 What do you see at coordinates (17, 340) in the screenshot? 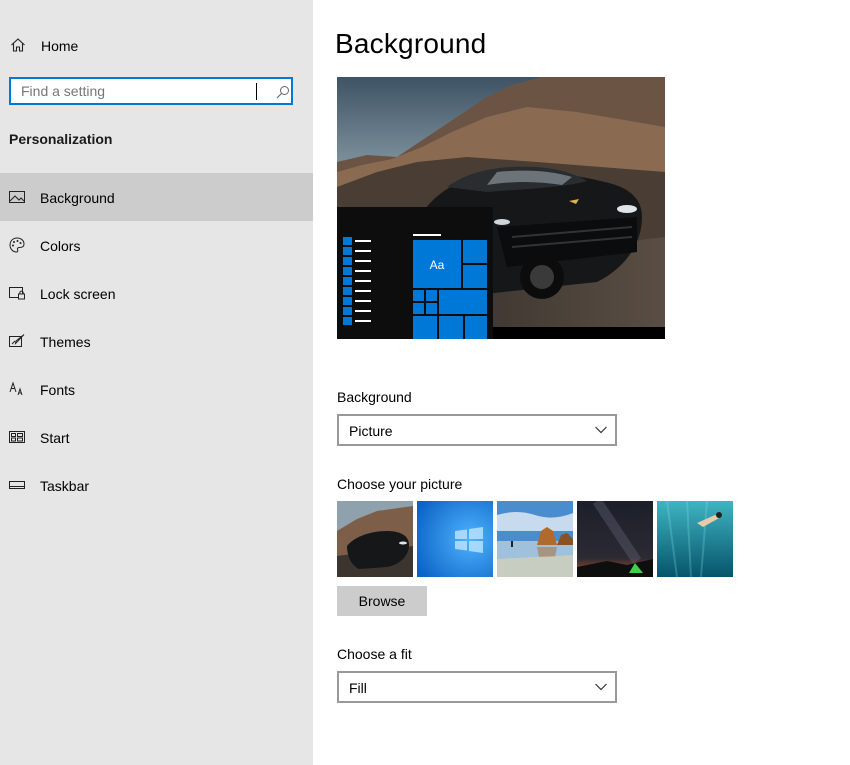
I see `themes-icon` at bounding box center [17, 340].